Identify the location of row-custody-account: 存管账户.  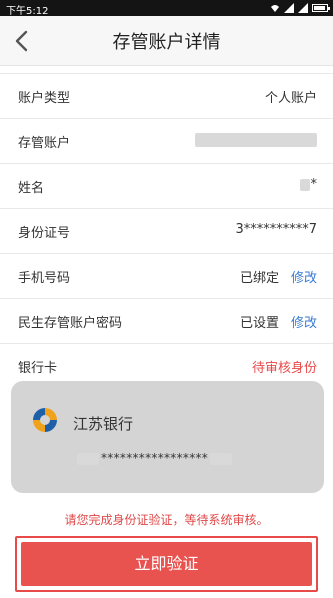
(166, 141).